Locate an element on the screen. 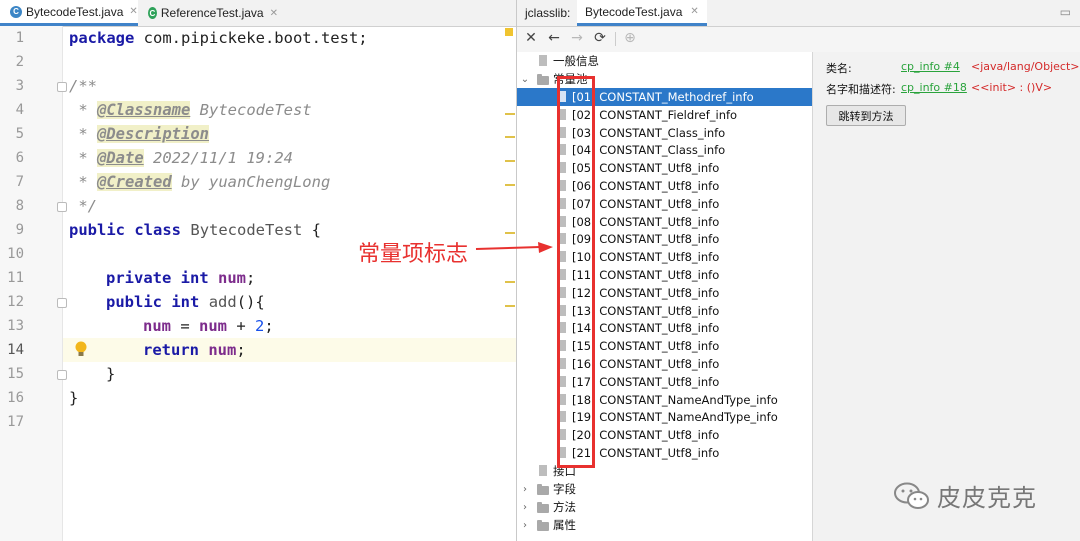 The height and width of the screenshot is (541, 1080). tree-item-fields: › 字段 is located at coordinates (664, 489).